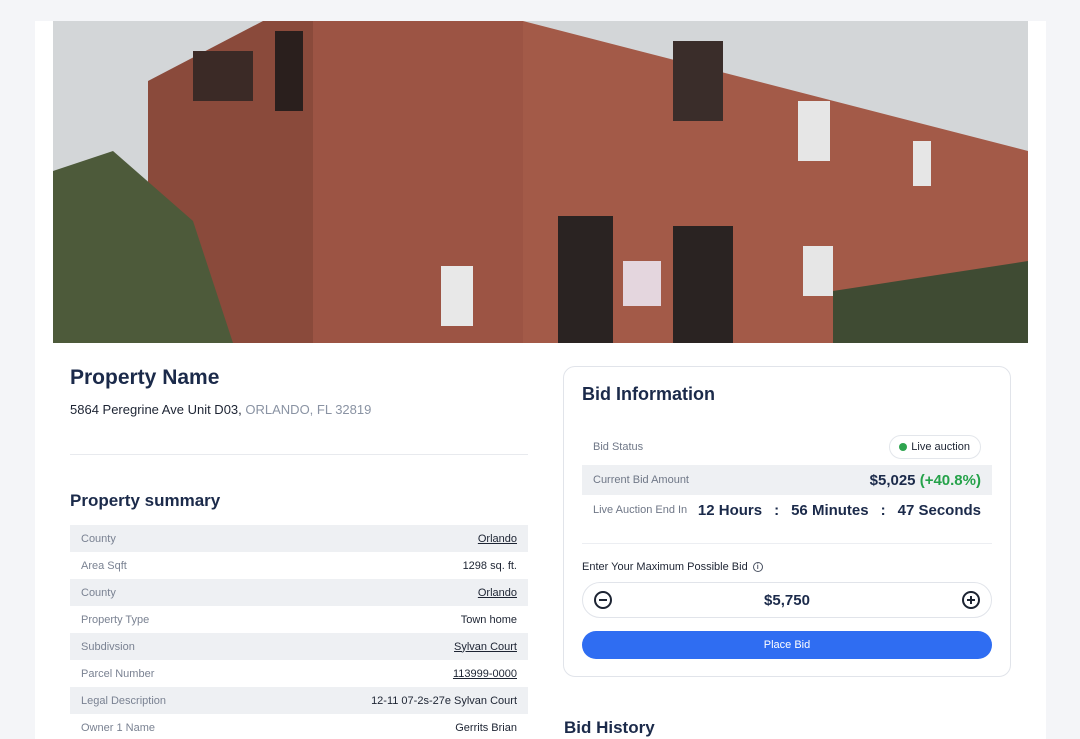 This screenshot has width=1080, height=739. Describe the element at coordinates (299, 619) in the screenshot. I see `summary-row: Property Type Town home` at that location.